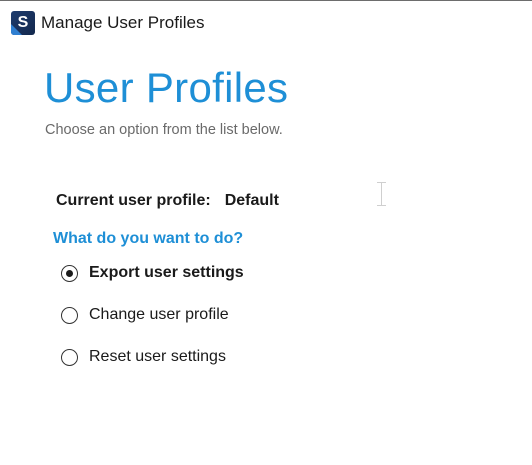 The width and height of the screenshot is (532, 465). I want to click on page-title: User Profiles, so click(166, 87).